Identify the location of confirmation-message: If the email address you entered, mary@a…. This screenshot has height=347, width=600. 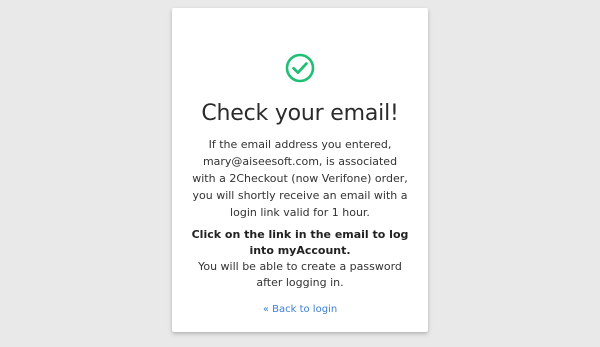
(300, 178).